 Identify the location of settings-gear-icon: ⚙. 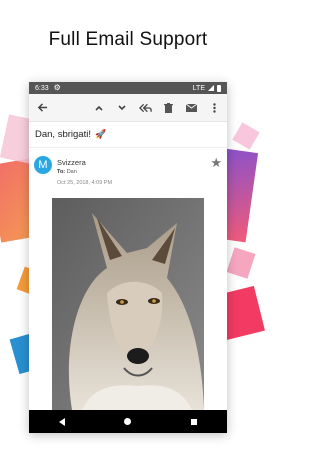
(57, 87).